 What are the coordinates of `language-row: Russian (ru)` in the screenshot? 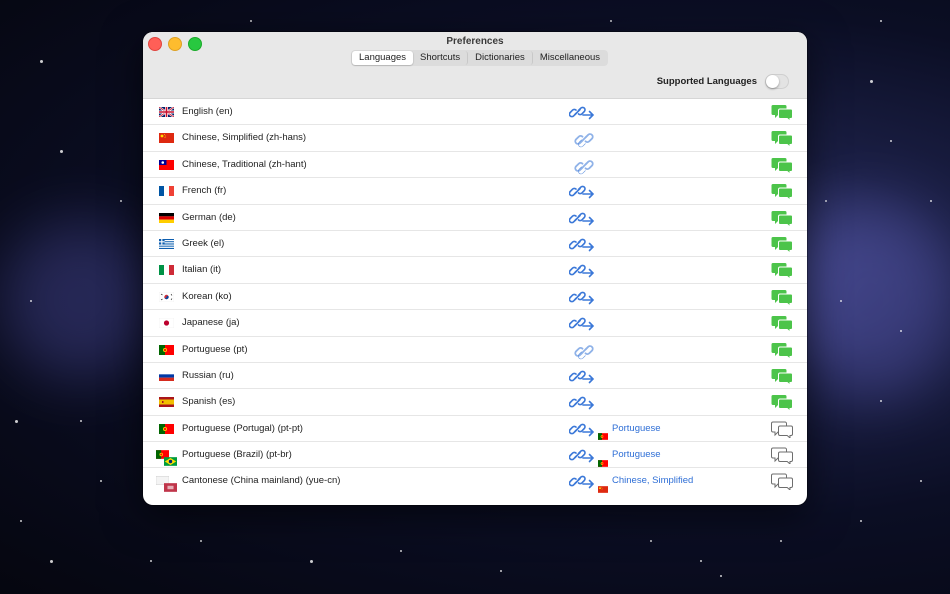 It's located at (475, 376).